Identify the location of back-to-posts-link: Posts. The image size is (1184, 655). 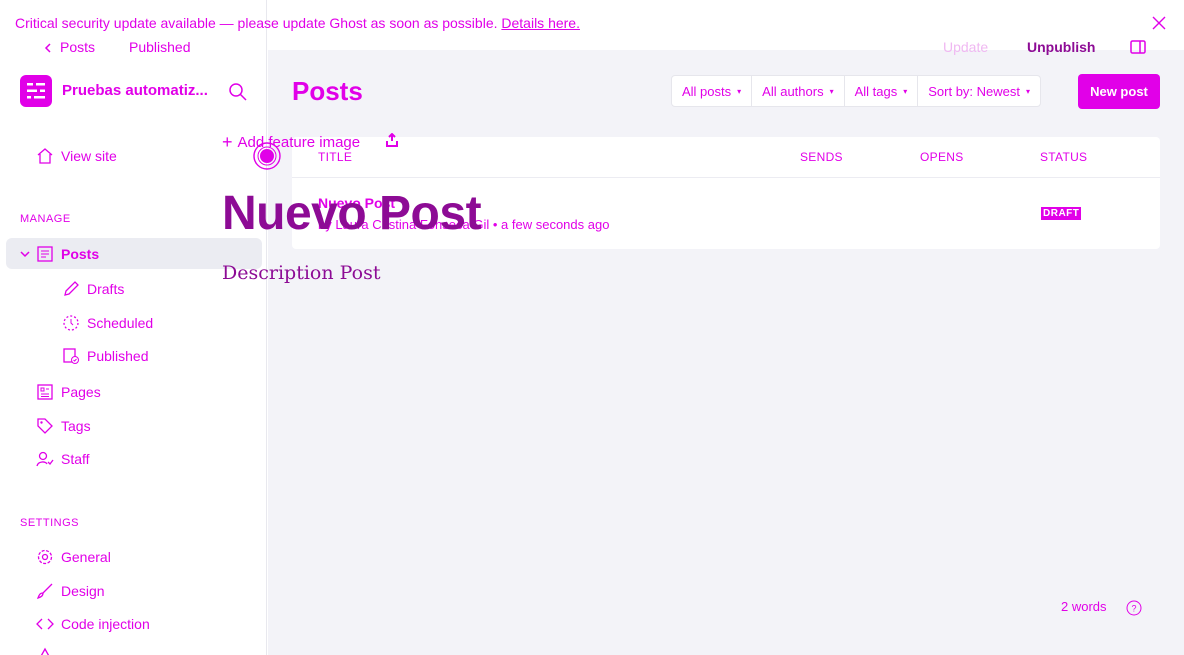
(77, 47).